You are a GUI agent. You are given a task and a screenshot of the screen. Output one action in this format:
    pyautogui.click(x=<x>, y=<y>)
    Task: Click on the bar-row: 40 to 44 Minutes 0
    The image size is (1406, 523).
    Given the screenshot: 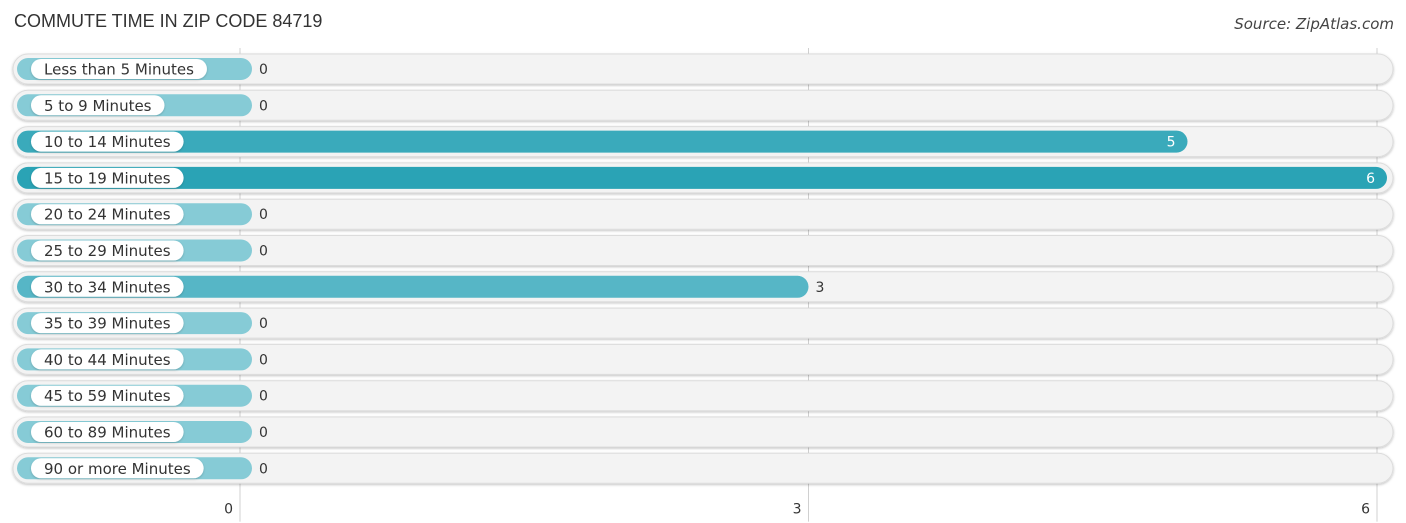 What is the action you would take?
    pyautogui.click(x=703, y=359)
    